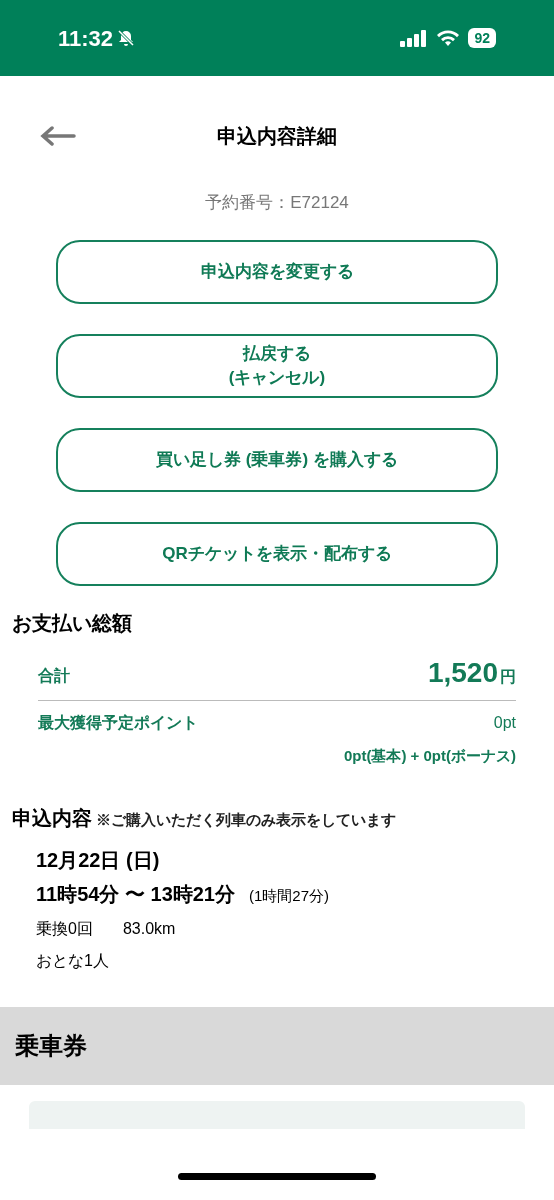  I want to click on points-value: 0pt, so click(504, 722).